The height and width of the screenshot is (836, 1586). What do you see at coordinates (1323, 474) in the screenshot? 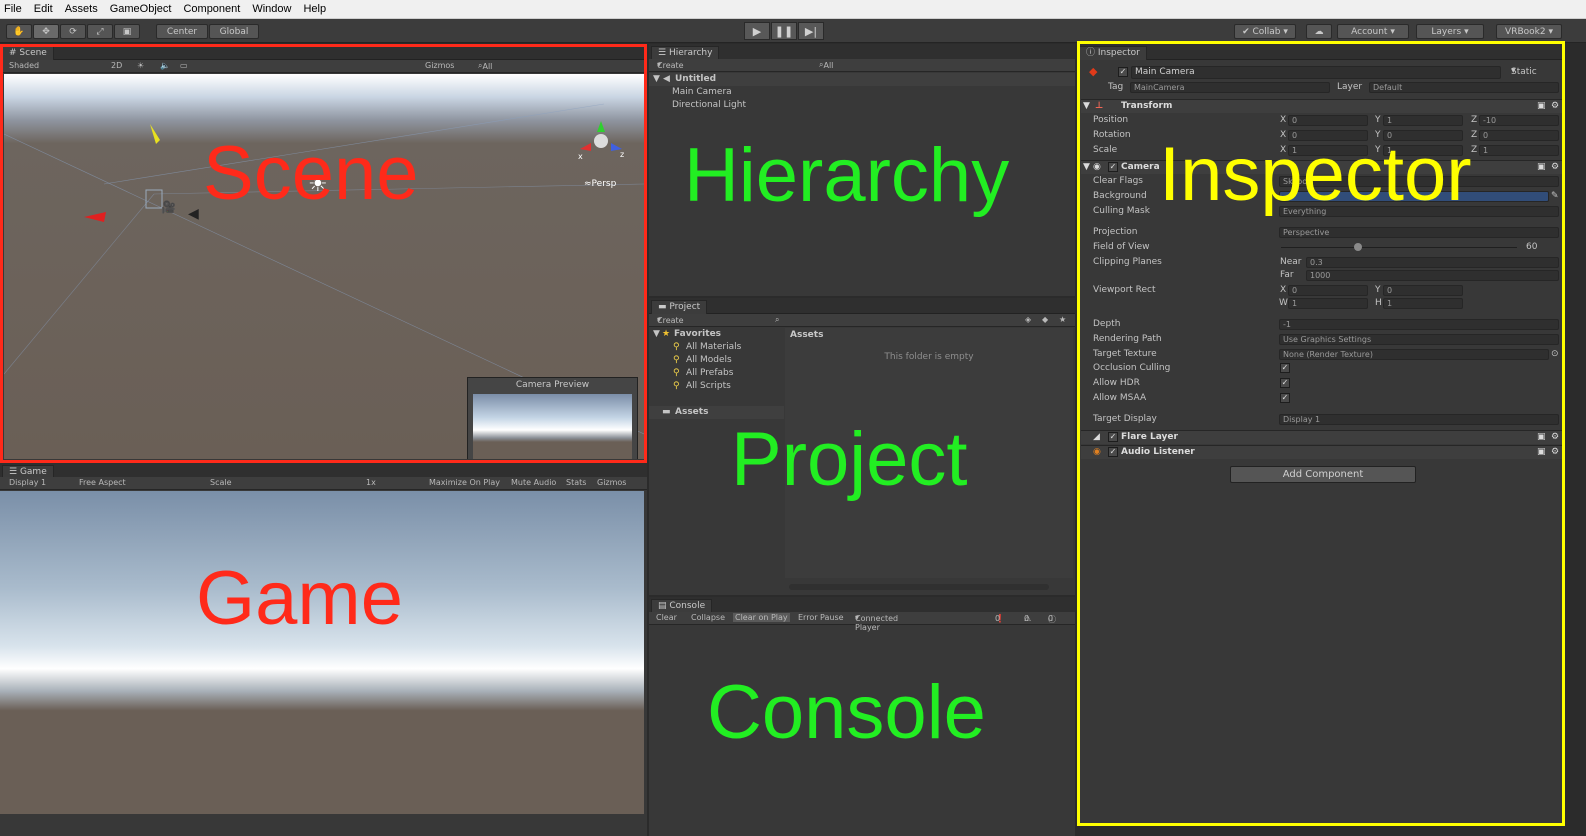
I see `add-component-button: Add Component` at bounding box center [1323, 474].